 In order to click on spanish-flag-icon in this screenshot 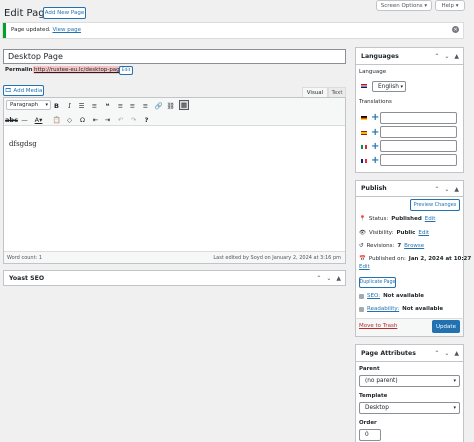, I will do `click(364, 133)`.